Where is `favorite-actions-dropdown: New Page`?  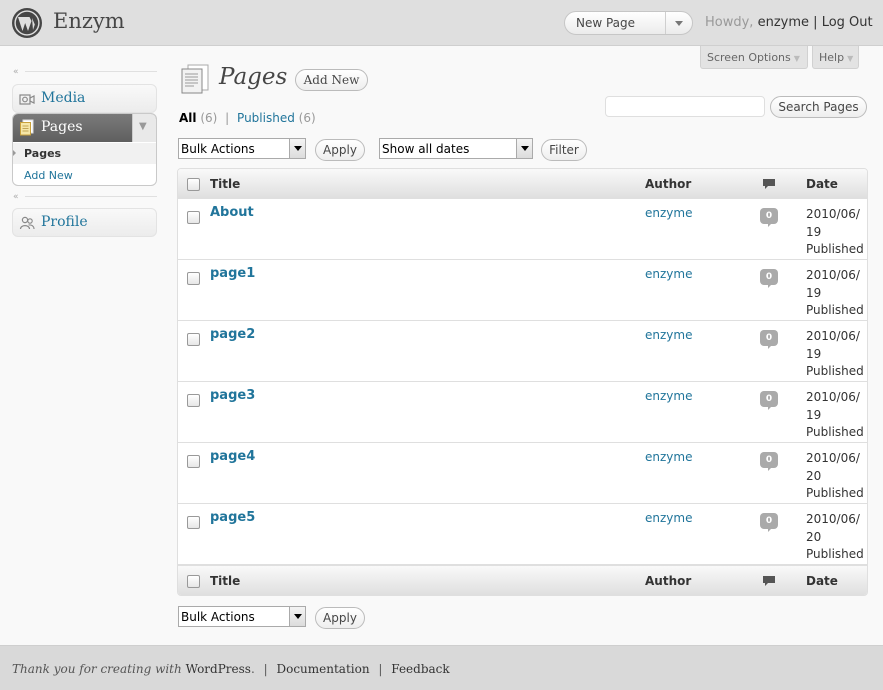
favorite-actions-dropdown: New Page is located at coordinates (628, 23).